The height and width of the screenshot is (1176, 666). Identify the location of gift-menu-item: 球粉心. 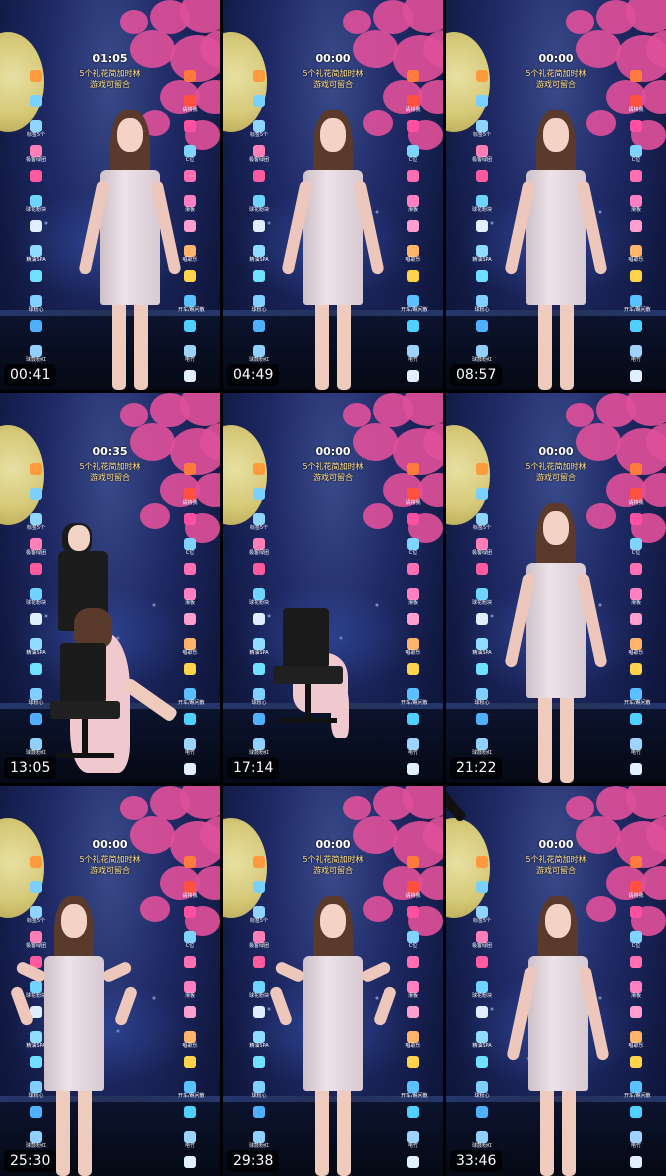
(36, 699).